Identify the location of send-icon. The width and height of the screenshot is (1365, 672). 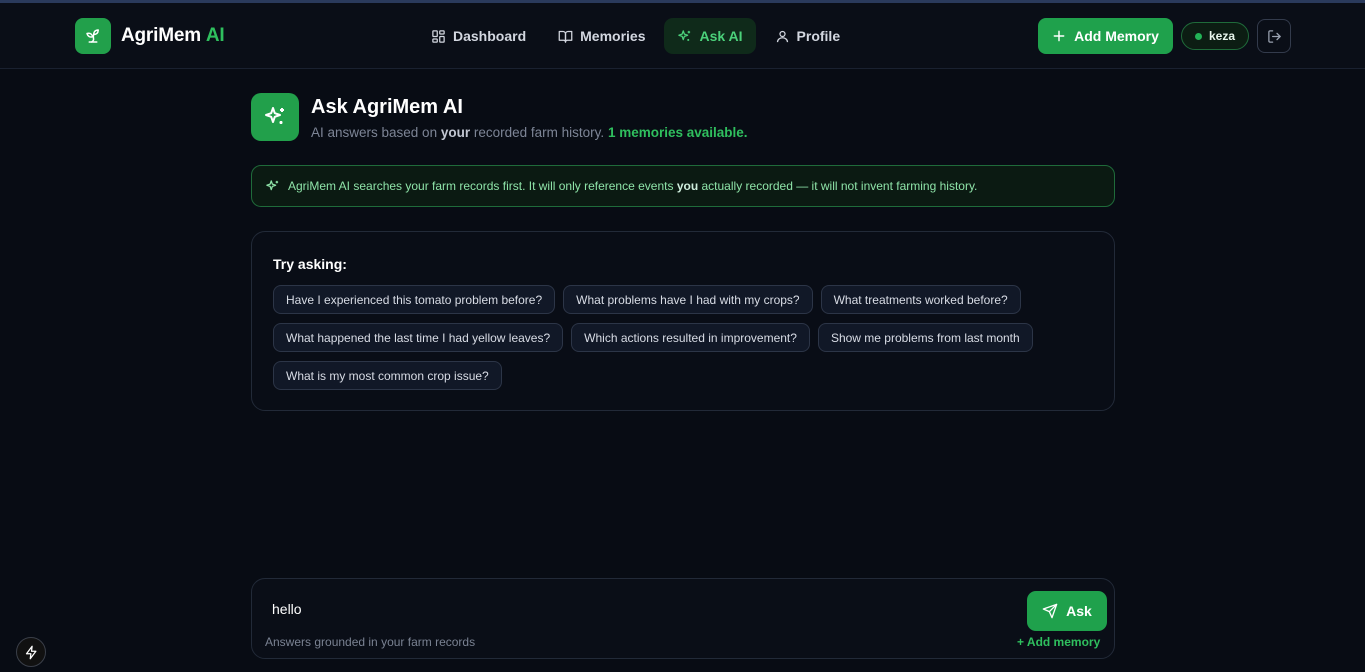
(1050, 611).